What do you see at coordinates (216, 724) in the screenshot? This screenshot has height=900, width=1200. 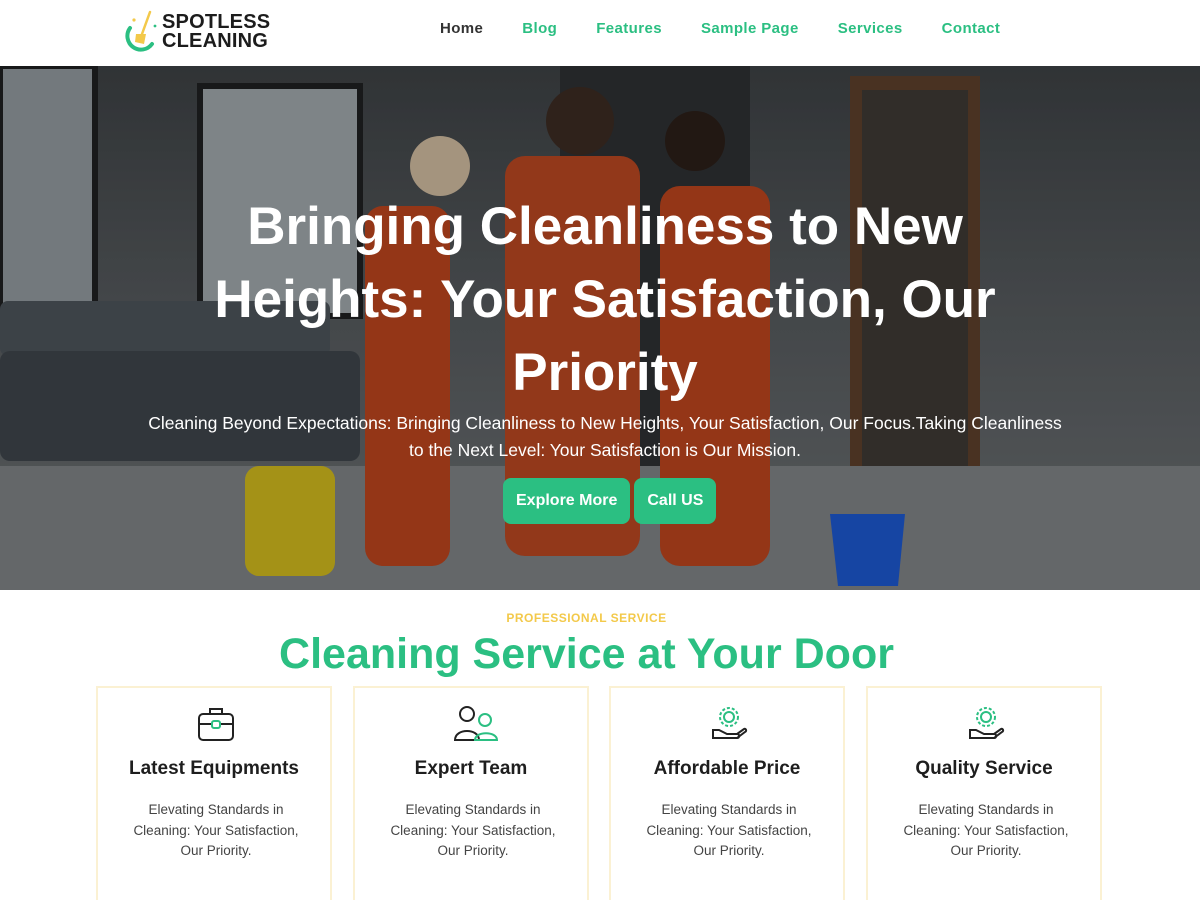 I see `toolbox-icon` at bounding box center [216, 724].